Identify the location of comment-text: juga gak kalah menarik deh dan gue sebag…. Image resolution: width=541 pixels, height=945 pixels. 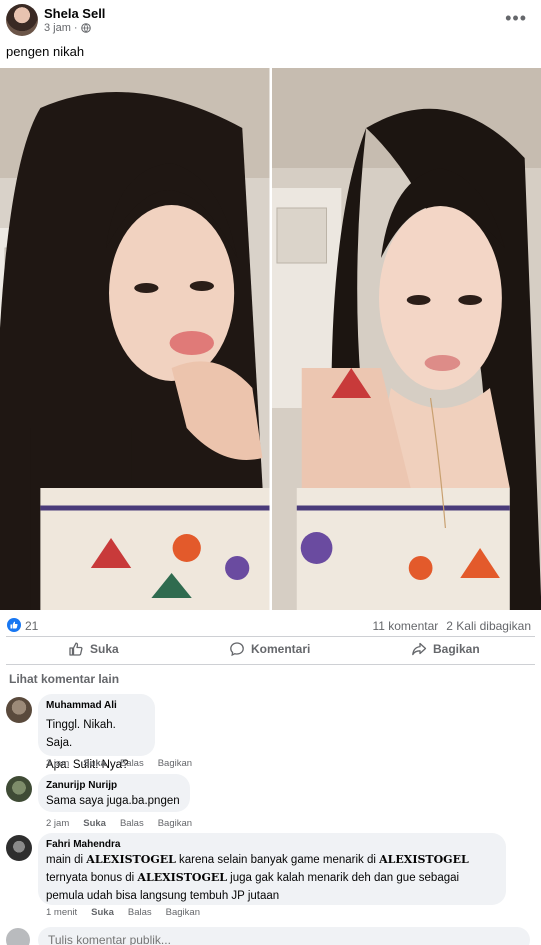
(343, 878).